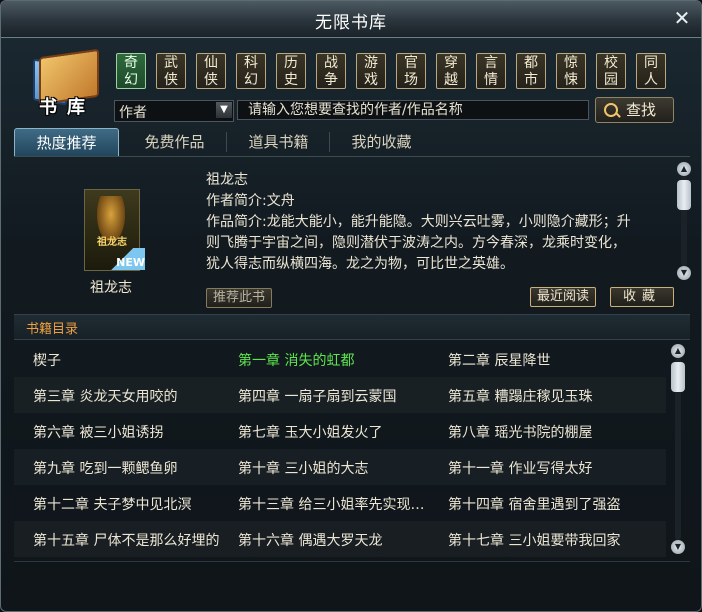 The width and height of the screenshot is (702, 612). What do you see at coordinates (571, 63) in the screenshot?
I see `genre-char: 惊` at bounding box center [571, 63].